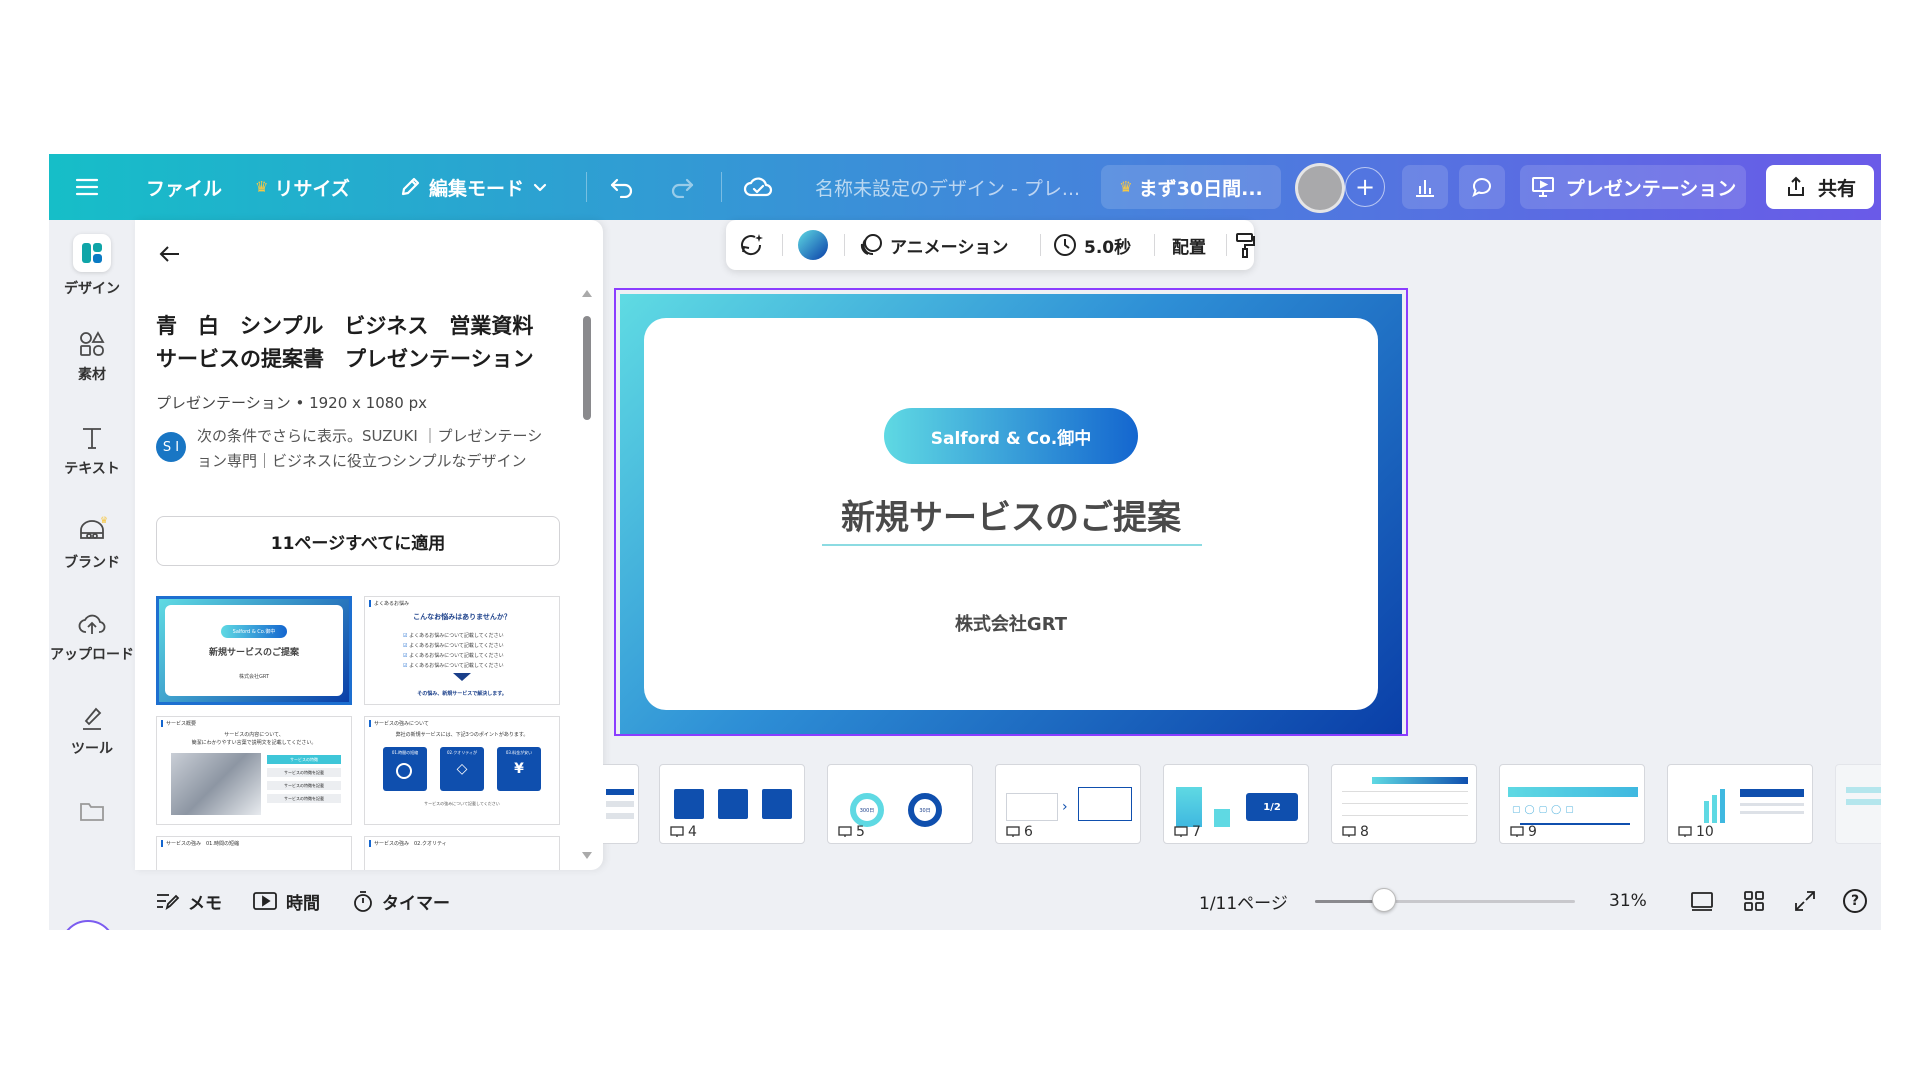  I want to click on animation-button: アニメーション, so click(933, 245).